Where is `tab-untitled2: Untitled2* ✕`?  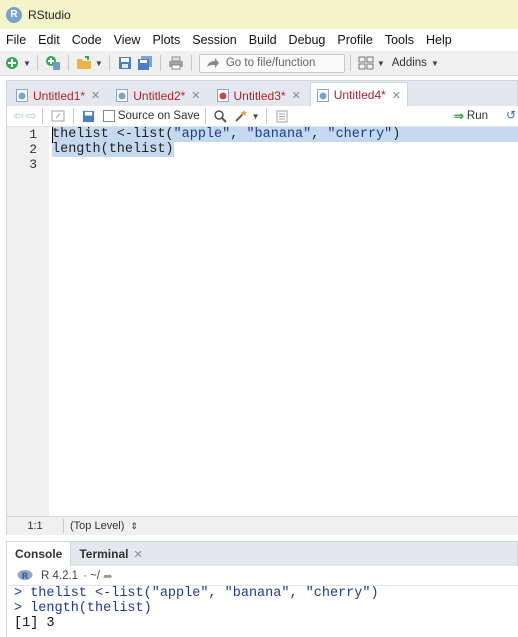 tab-untitled2: Untitled2* ✕ is located at coordinates (158, 95).